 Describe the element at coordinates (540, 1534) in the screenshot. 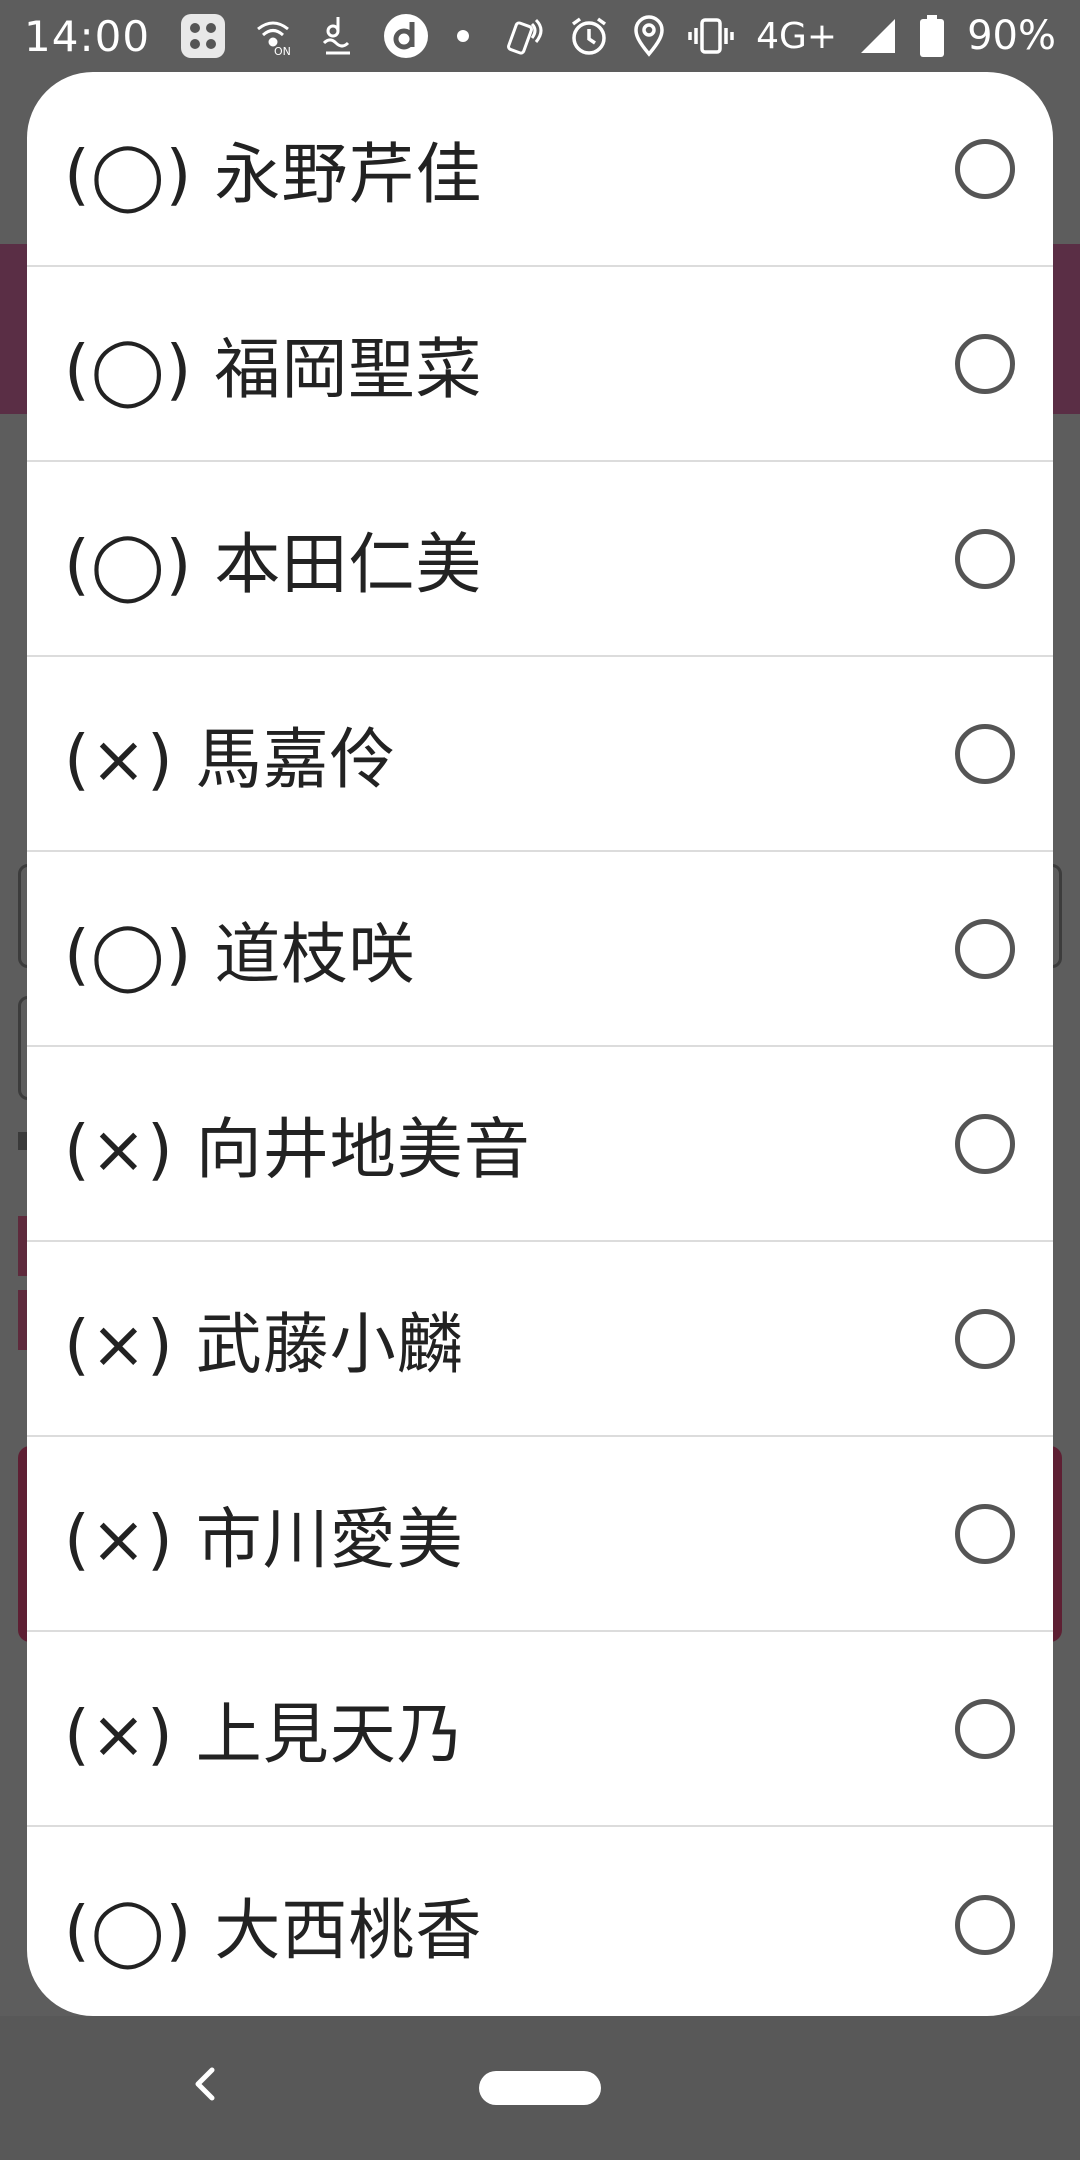

I see `option-row: (×) 市川愛美` at that location.